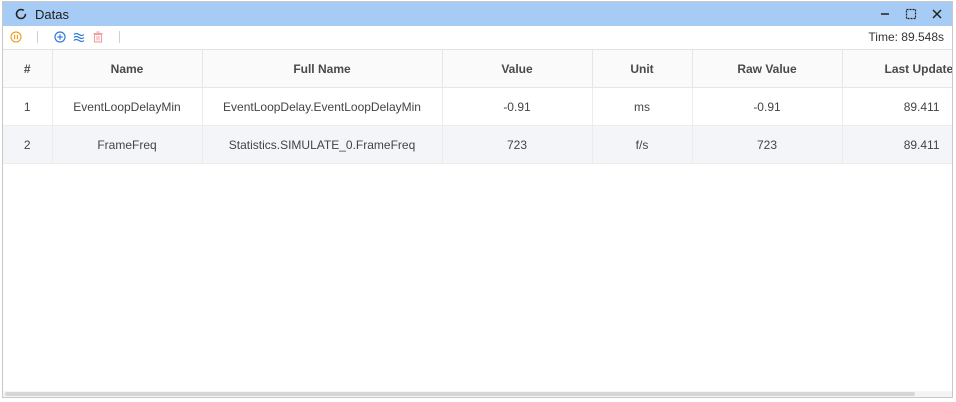 The height and width of the screenshot is (402, 956). What do you see at coordinates (767, 106) in the screenshot?
I see `cell-raw-value: -0.91` at bounding box center [767, 106].